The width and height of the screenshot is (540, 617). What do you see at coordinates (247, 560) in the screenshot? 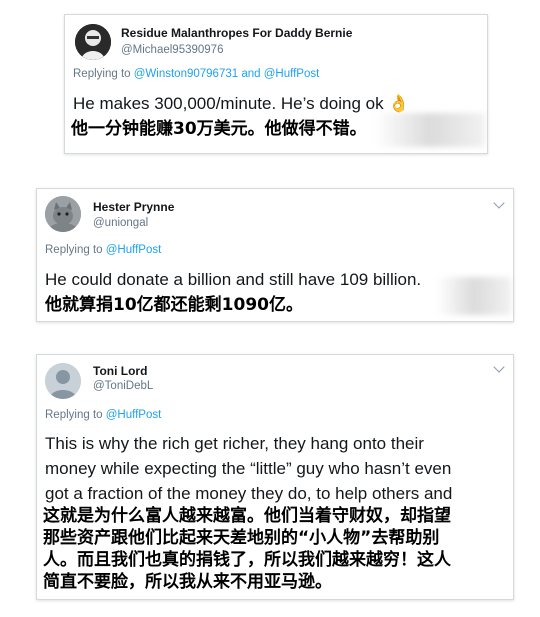
I see `translation-line: 人。而且我们也真的捐钱了，所以我们越来越穷！这人` at bounding box center [247, 560].